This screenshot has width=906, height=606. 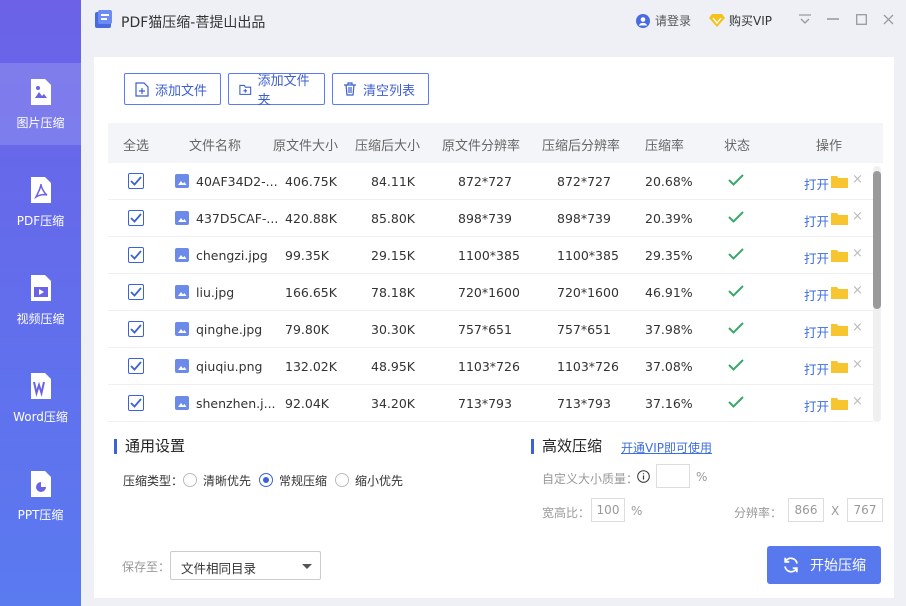 I want to click on add-file-label: 添加文件, so click(x=181, y=91).